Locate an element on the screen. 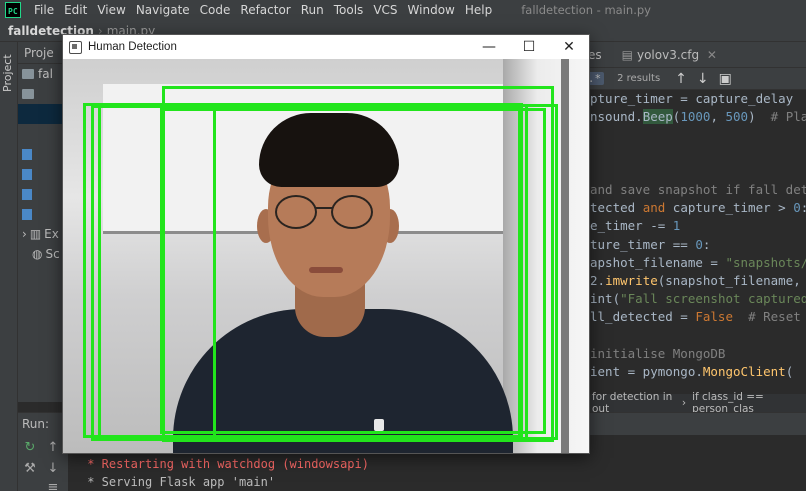  code-token: apshot_filename = is located at coordinates (658, 262).